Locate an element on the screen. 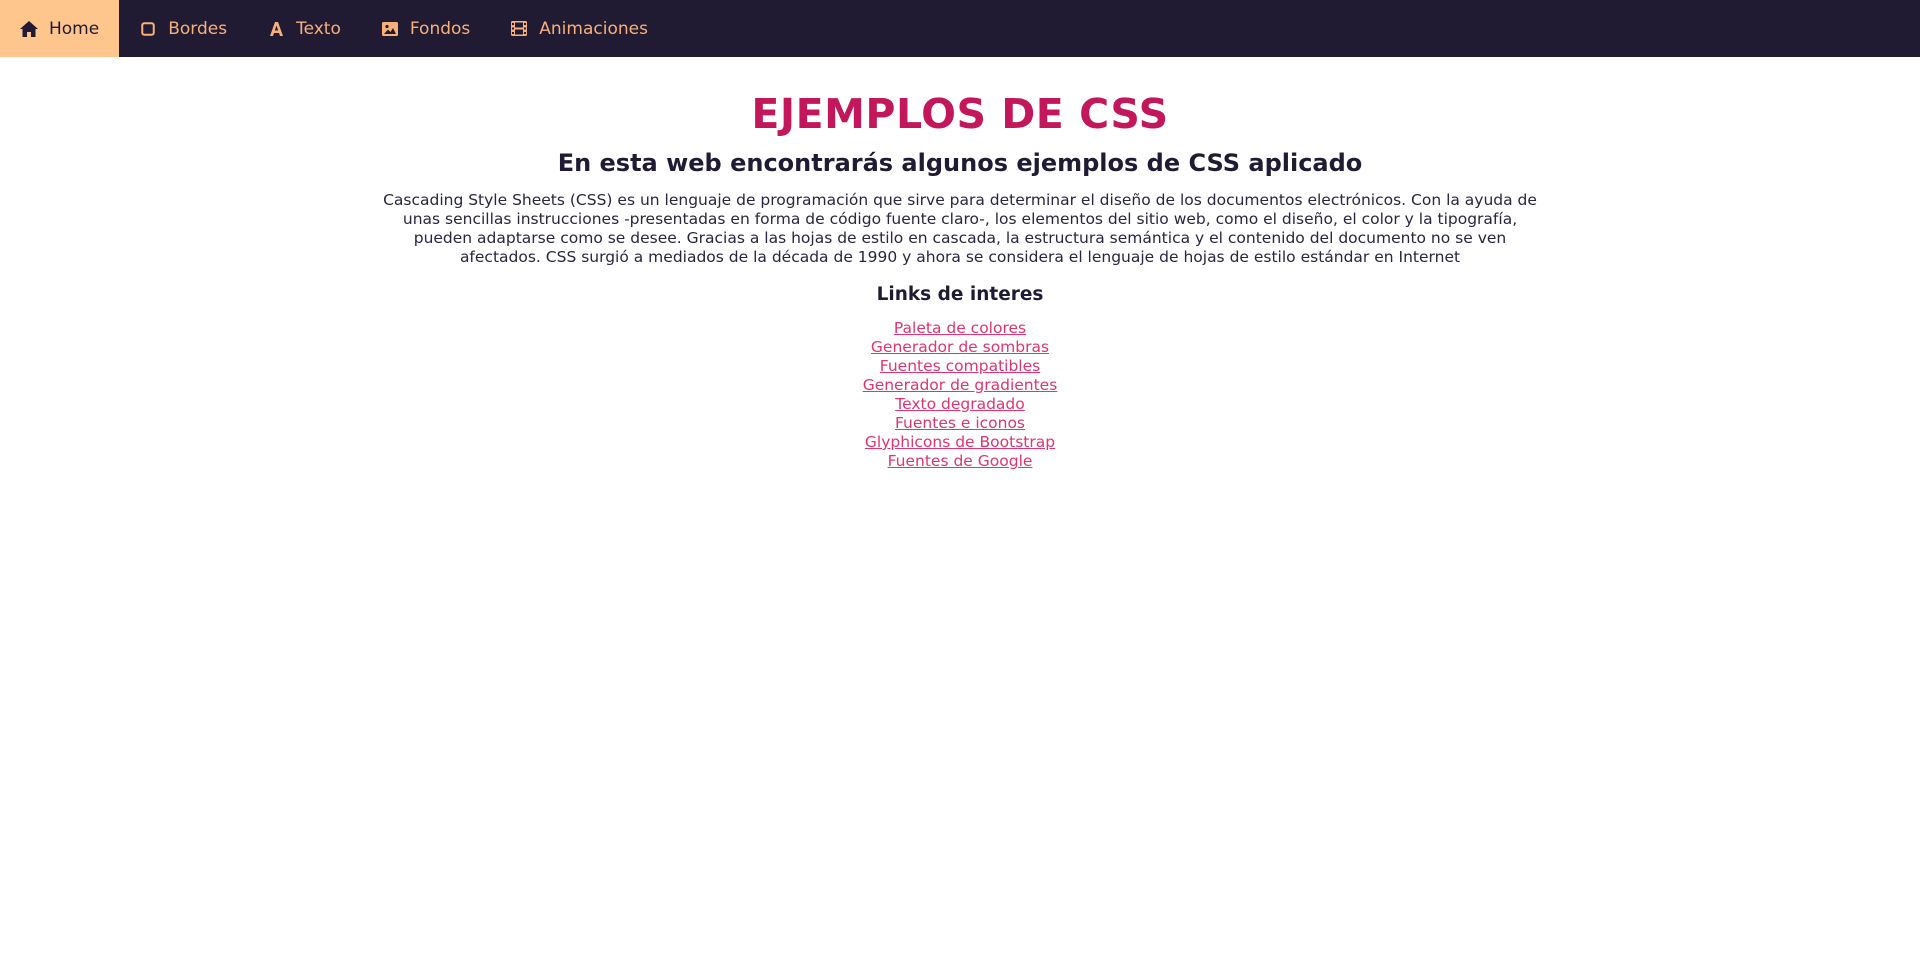 This screenshot has width=1920, height=958. link-paleta-de-colores: Paleta de colores is located at coordinates (960, 328).